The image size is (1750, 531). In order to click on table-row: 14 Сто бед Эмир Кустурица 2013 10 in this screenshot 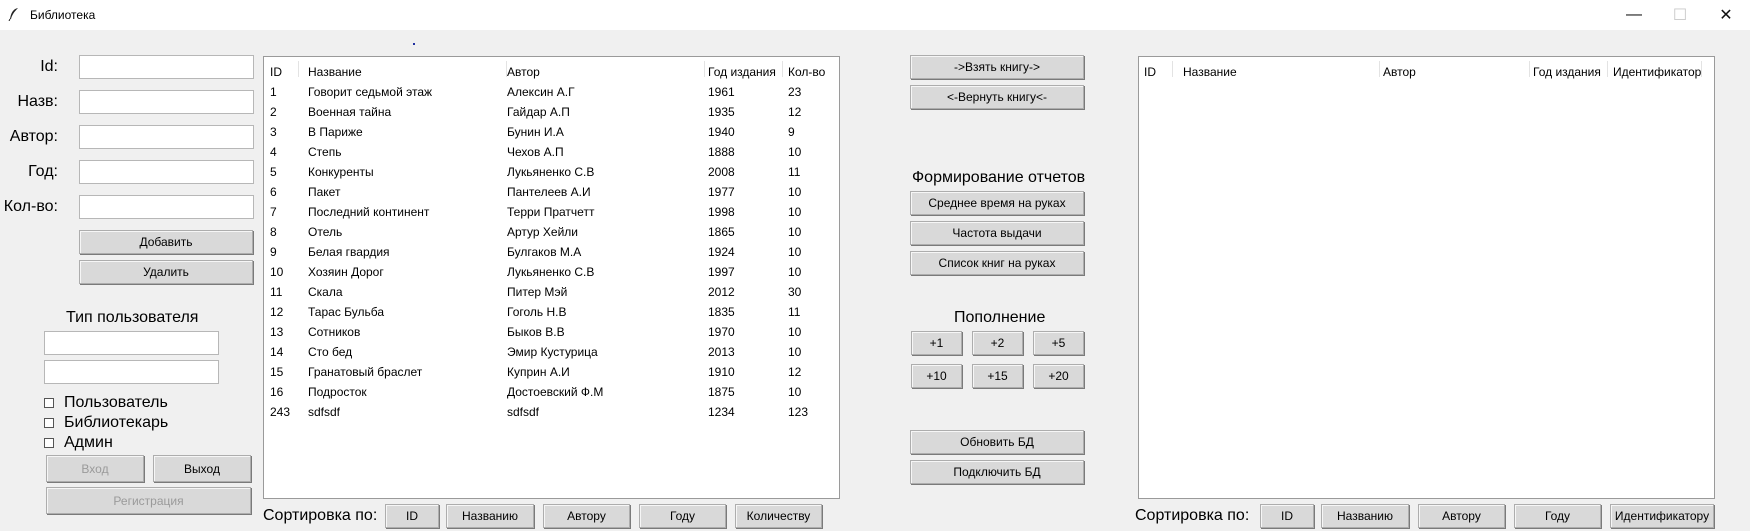, I will do `click(544, 352)`.